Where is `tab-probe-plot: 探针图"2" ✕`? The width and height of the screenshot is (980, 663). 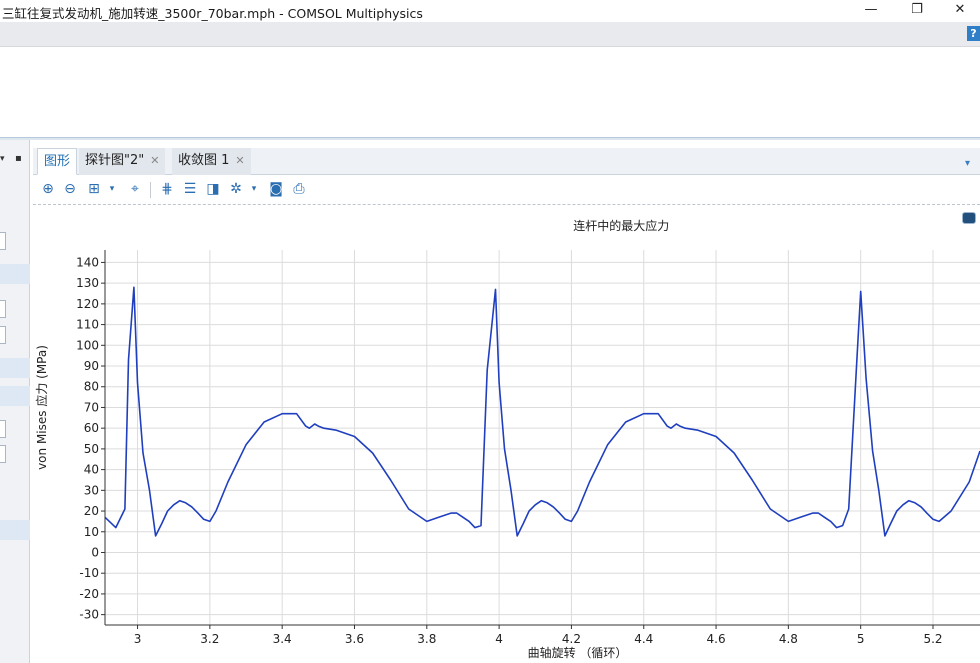 tab-probe-plot: 探针图"2" ✕ is located at coordinates (122, 161).